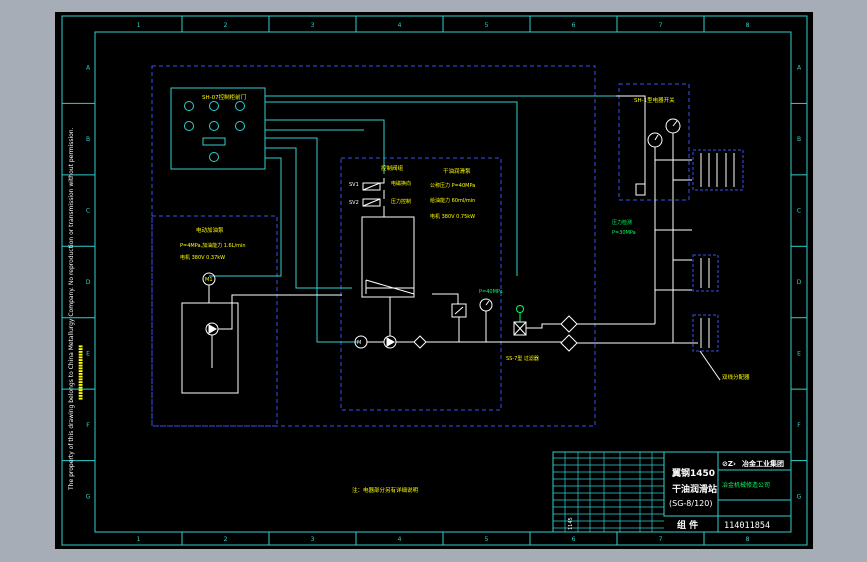  Describe the element at coordinates (401, 201) in the screenshot. I see `valve-note-2: 压力控制` at that location.